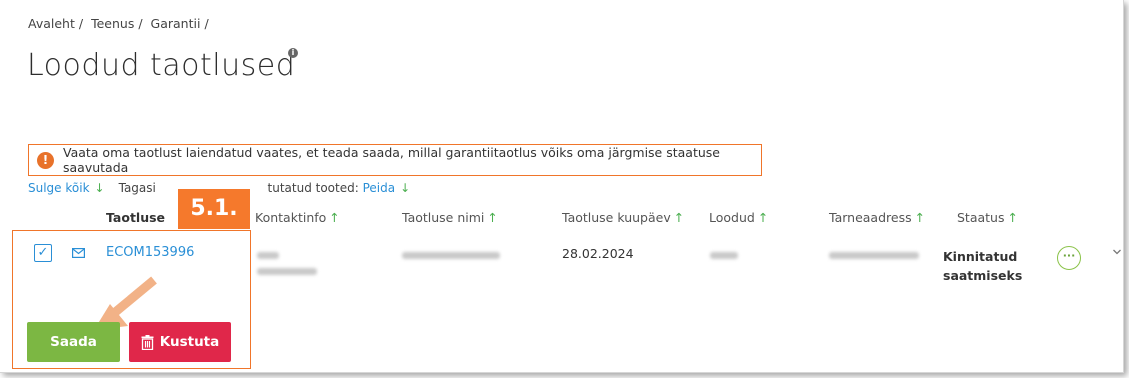  I want to click on send-button: Saada, so click(73, 342).